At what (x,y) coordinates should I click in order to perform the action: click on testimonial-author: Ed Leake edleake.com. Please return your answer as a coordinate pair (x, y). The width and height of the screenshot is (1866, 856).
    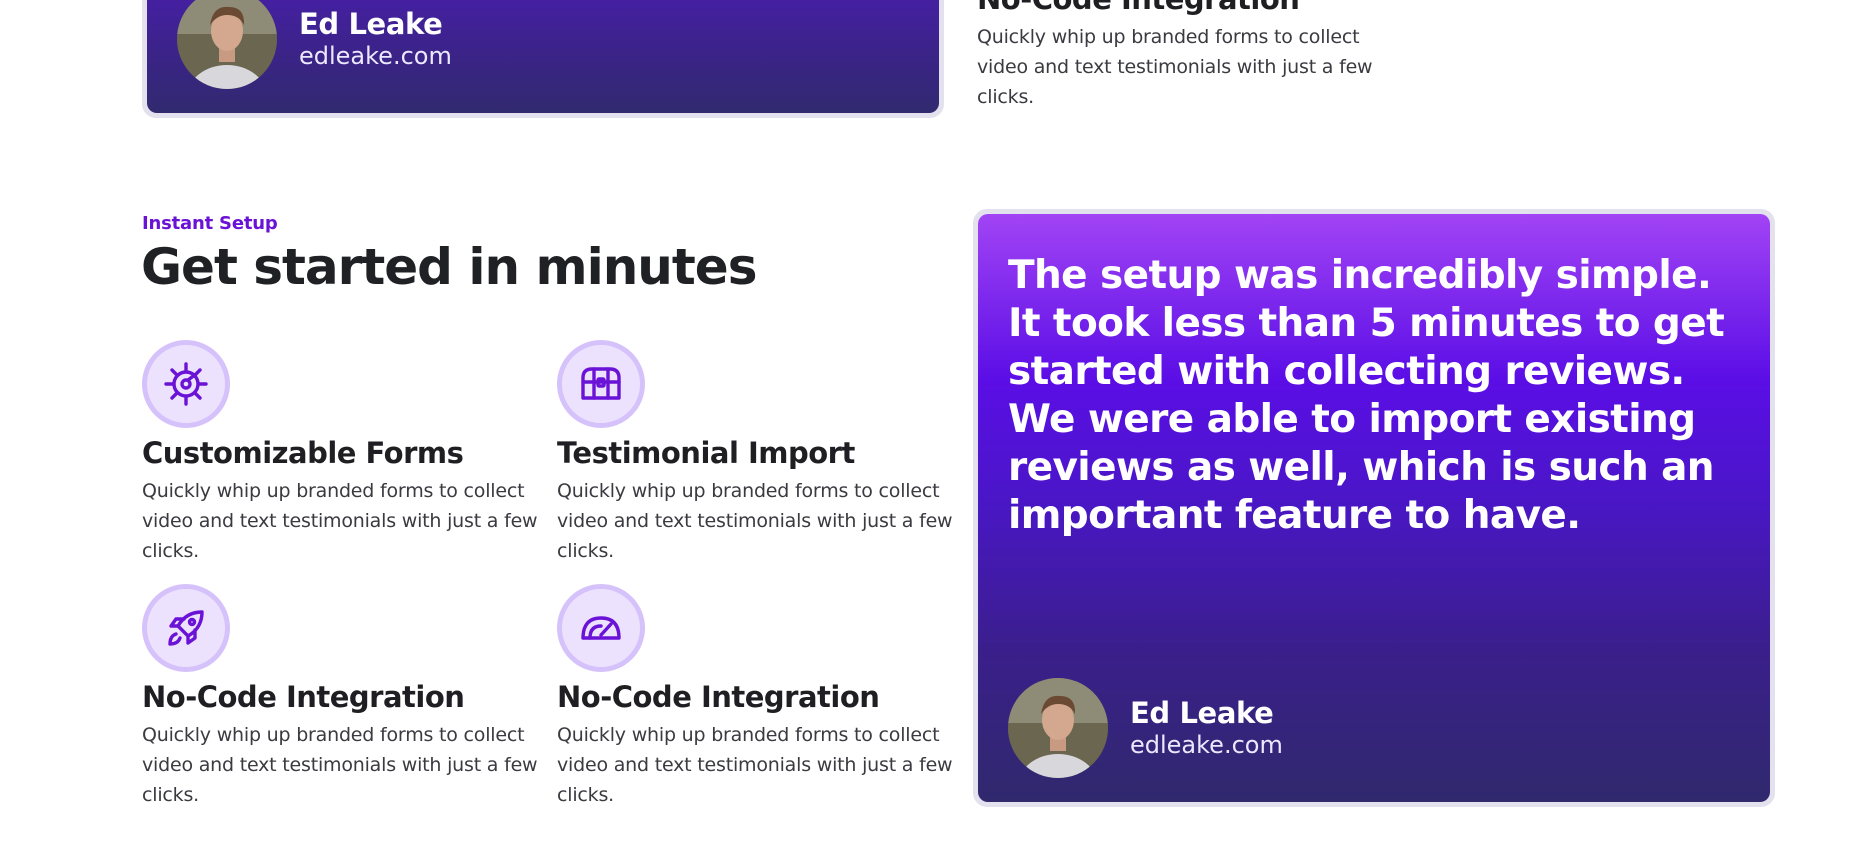
    Looking at the image, I should click on (1145, 728).